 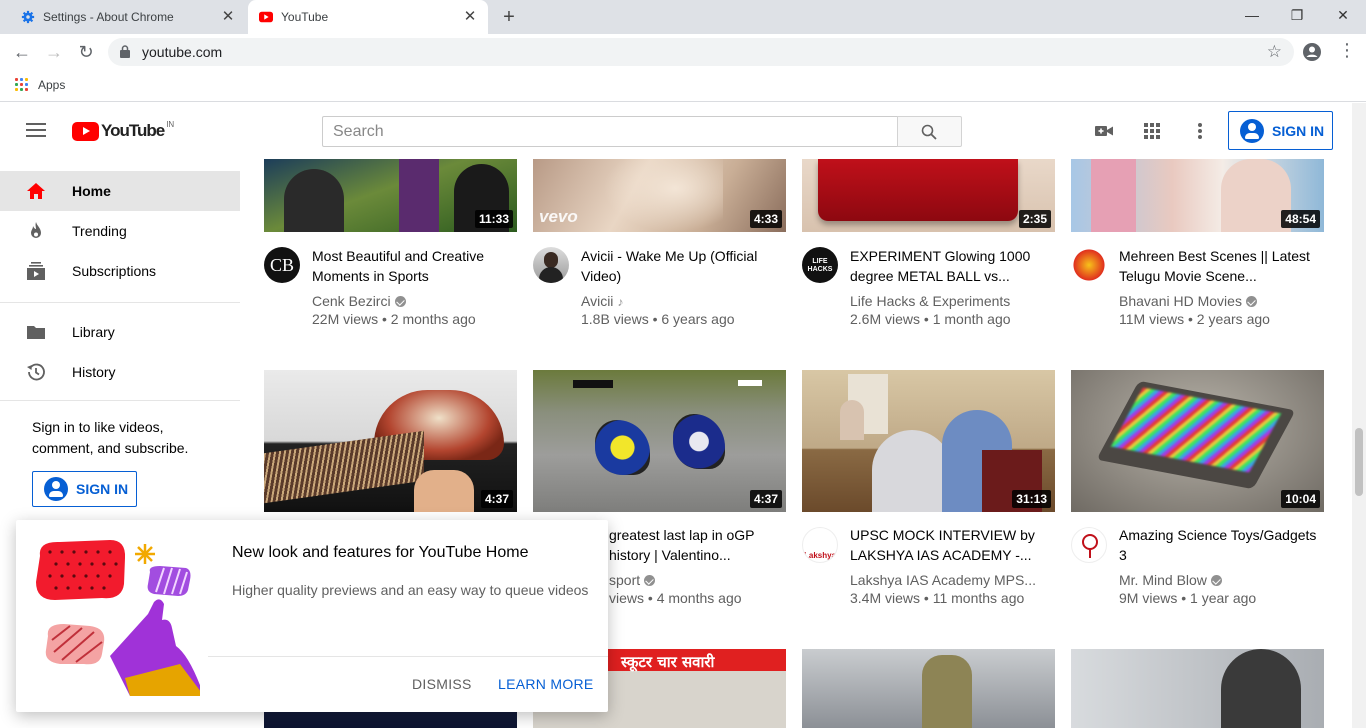 What do you see at coordinates (266, 17) in the screenshot?
I see `youtube-favicon-icon` at bounding box center [266, 17].